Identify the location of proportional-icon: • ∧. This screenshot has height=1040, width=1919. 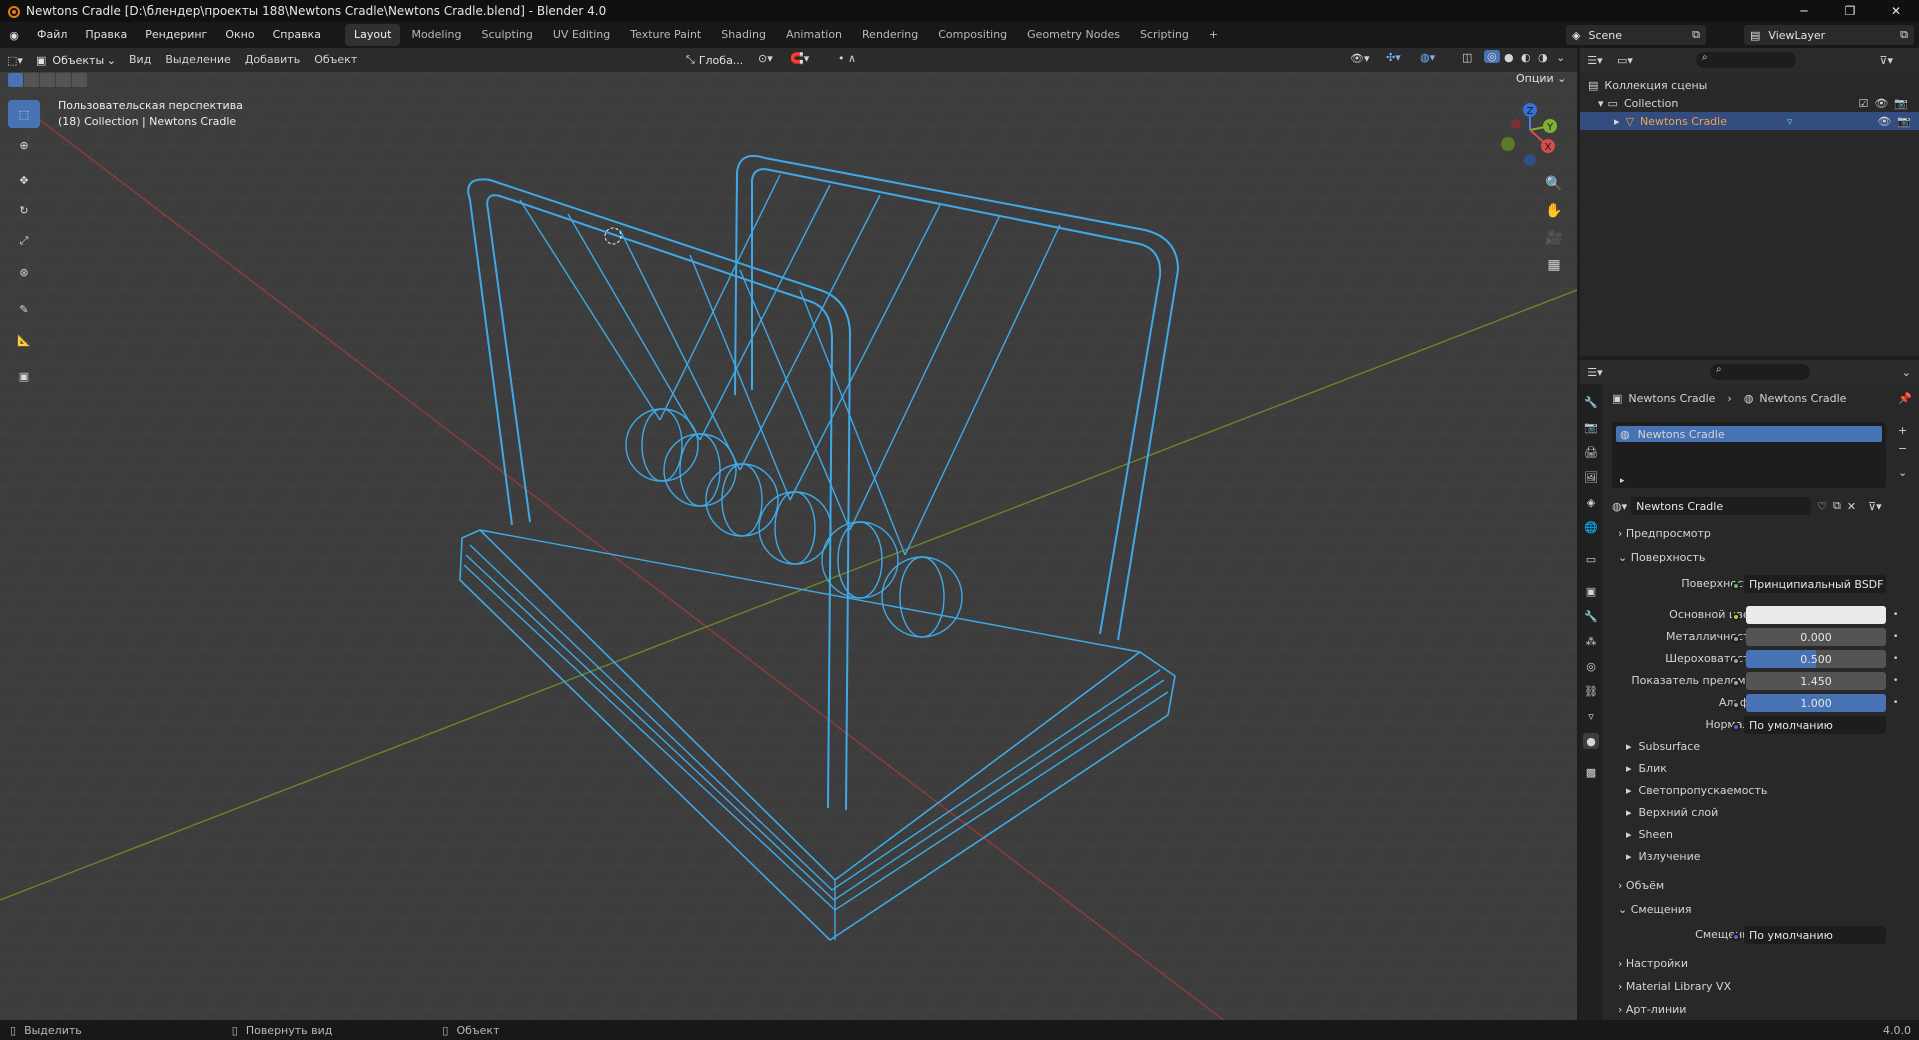
(847, 58).